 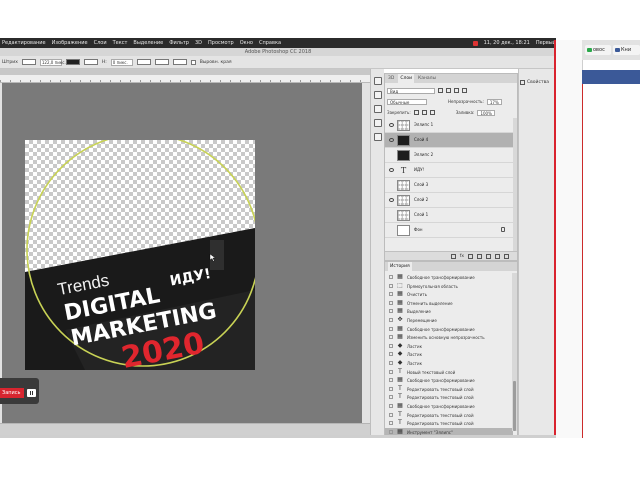 What do you see at coordinates (391, 78) in the screenshot?
I see `tab-3d: 3D` at bounding box center [391, 78].